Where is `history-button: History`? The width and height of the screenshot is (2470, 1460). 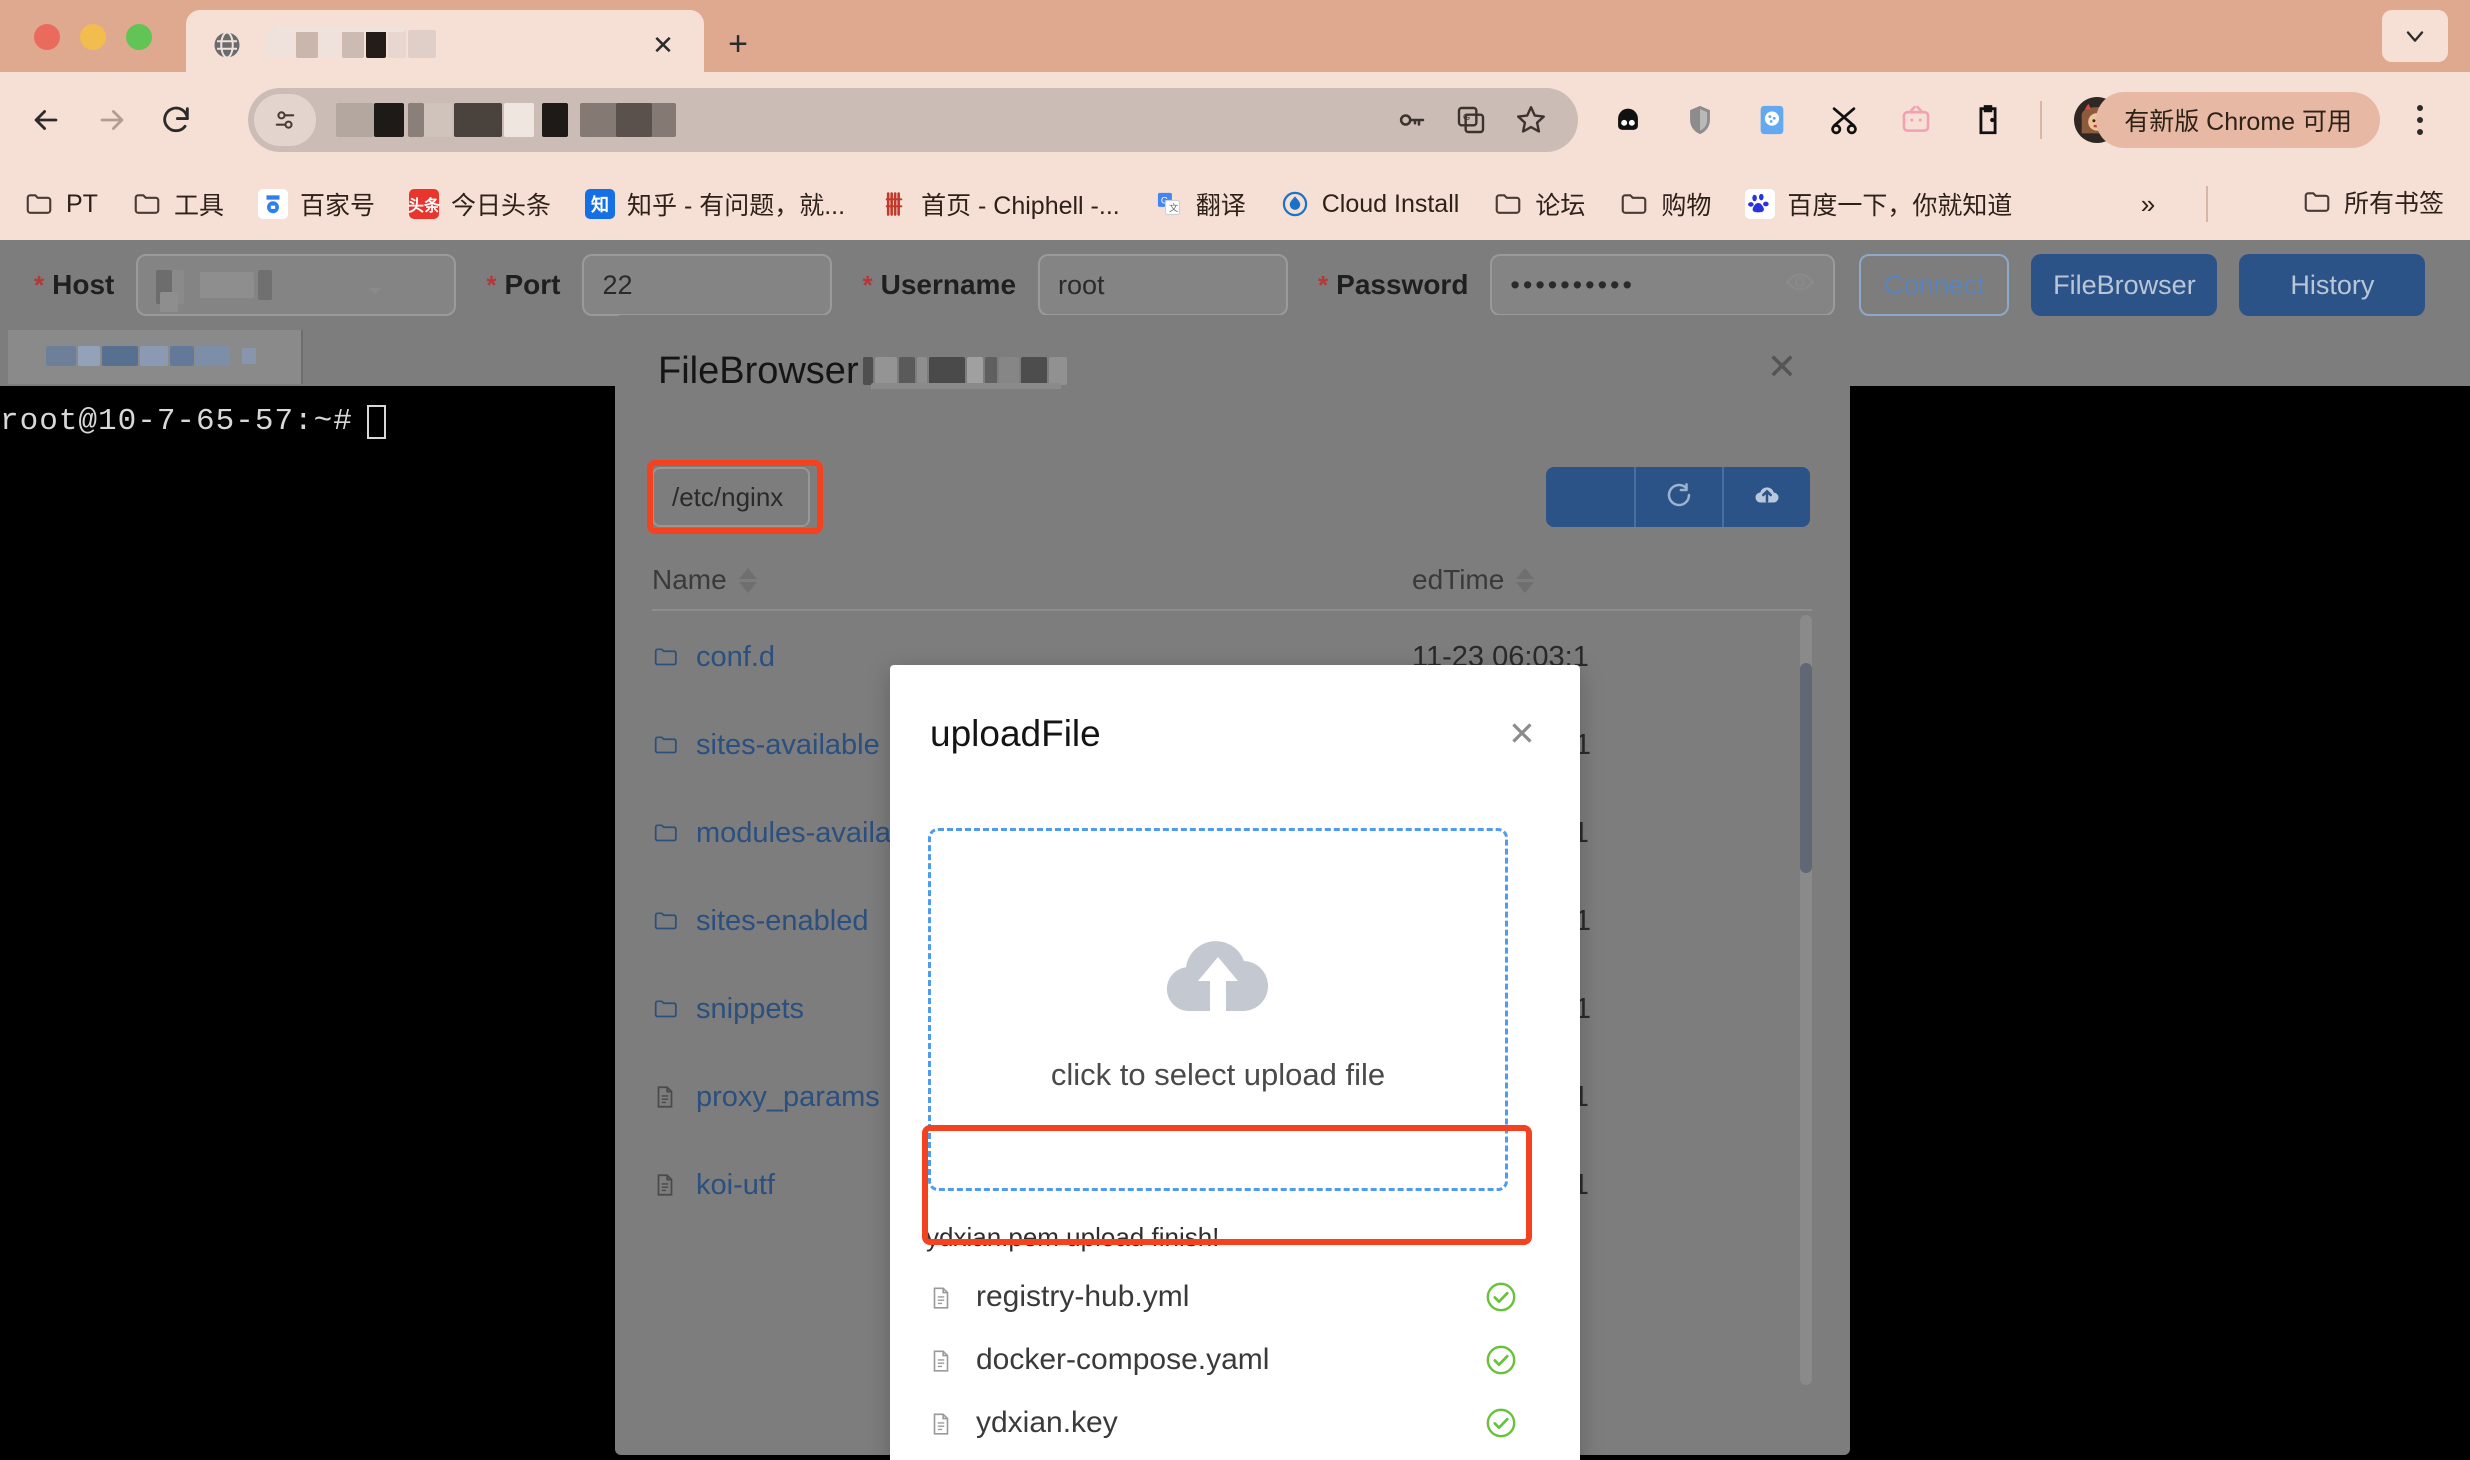 history-button: History is located at coordinates (2332, 285).